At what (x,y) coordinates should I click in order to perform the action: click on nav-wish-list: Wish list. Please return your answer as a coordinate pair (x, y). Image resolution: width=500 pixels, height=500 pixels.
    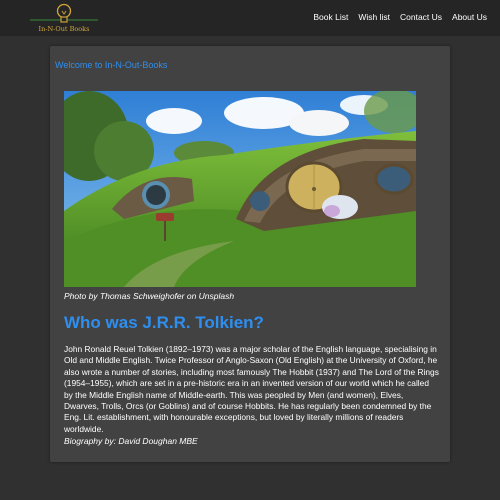
    Looking at the image, I should click on (374, 17).